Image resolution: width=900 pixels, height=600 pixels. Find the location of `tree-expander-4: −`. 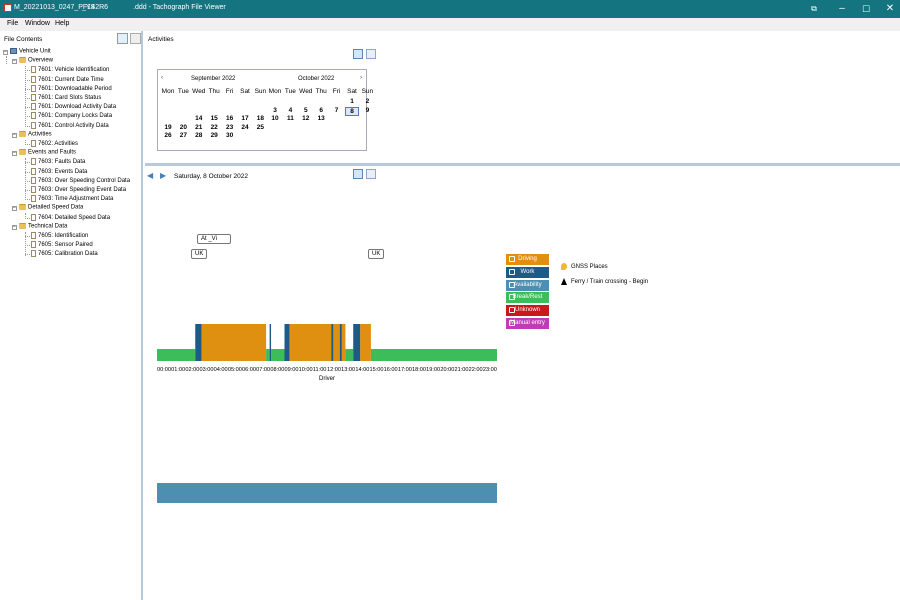

tree-expander-4: − is located at coordinates (14, 227).